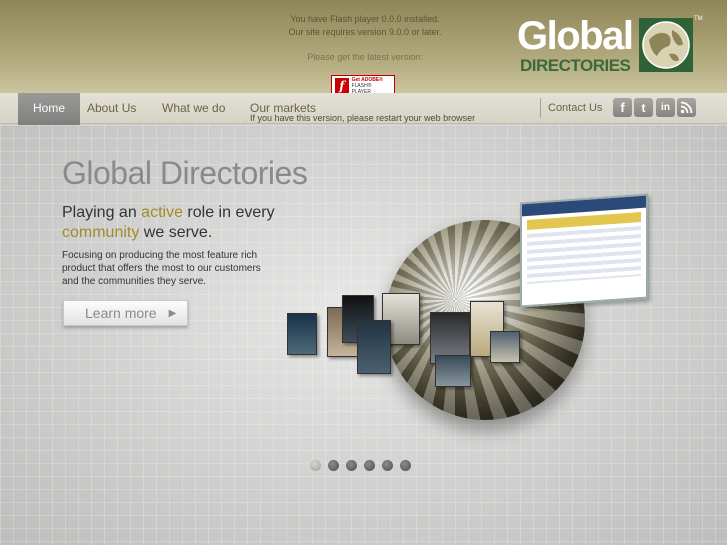 Image resolution: width=727 pixels, height=545 pixels. Describe the element at coordinates (365, 57) in the screenshot. I see `flash-get-latest-message: Please get the latest version:` at that location.